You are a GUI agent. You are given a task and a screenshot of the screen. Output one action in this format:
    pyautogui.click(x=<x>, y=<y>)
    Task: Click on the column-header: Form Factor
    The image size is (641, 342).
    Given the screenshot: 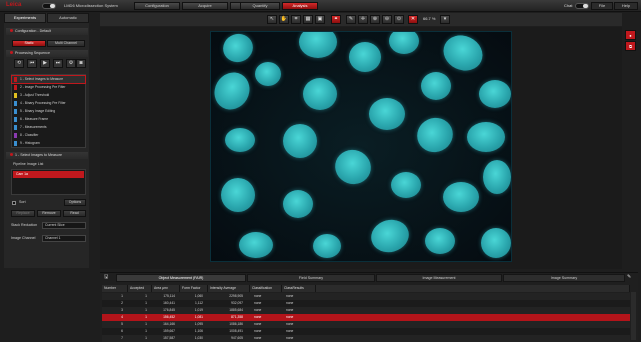 What is the action you would take?
    pyautogui.click(x=194, y=288)
    